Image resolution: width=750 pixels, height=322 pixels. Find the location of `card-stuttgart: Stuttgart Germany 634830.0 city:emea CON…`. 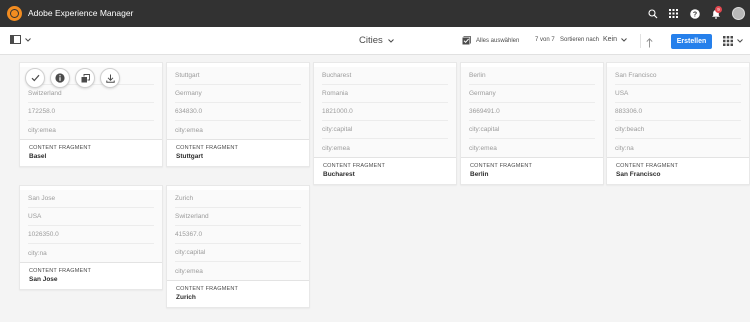

card-stuttgart: Stuttgart Germany 634830.0 city:emea CON… is located at coordinates (238, 114).